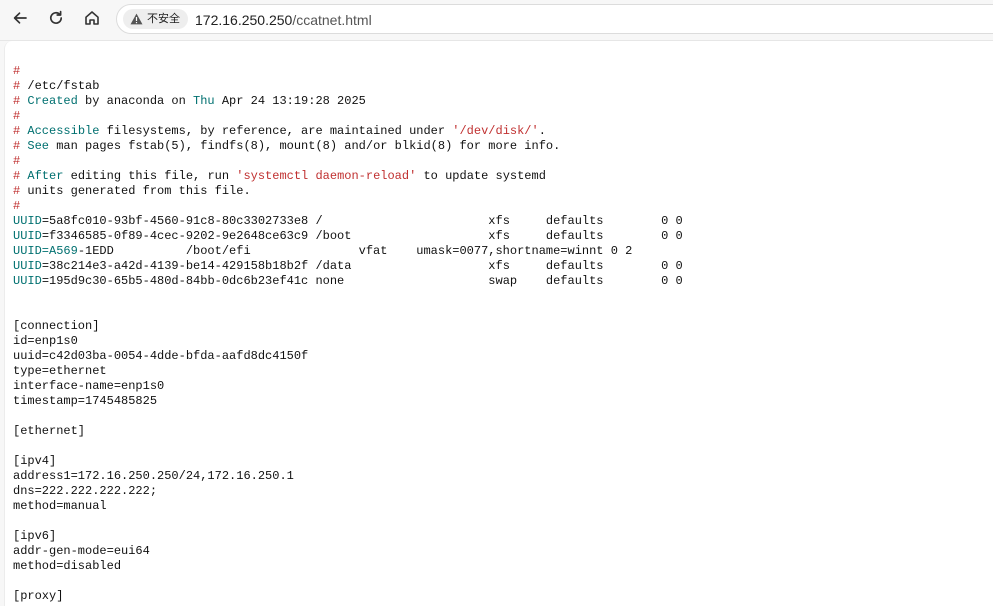 This screenshot has height=606, width=993. What do you see at coordinates (60, 506) in the screenshot?
I see `text-segment: method=manual` at bounding box center [60, 506].